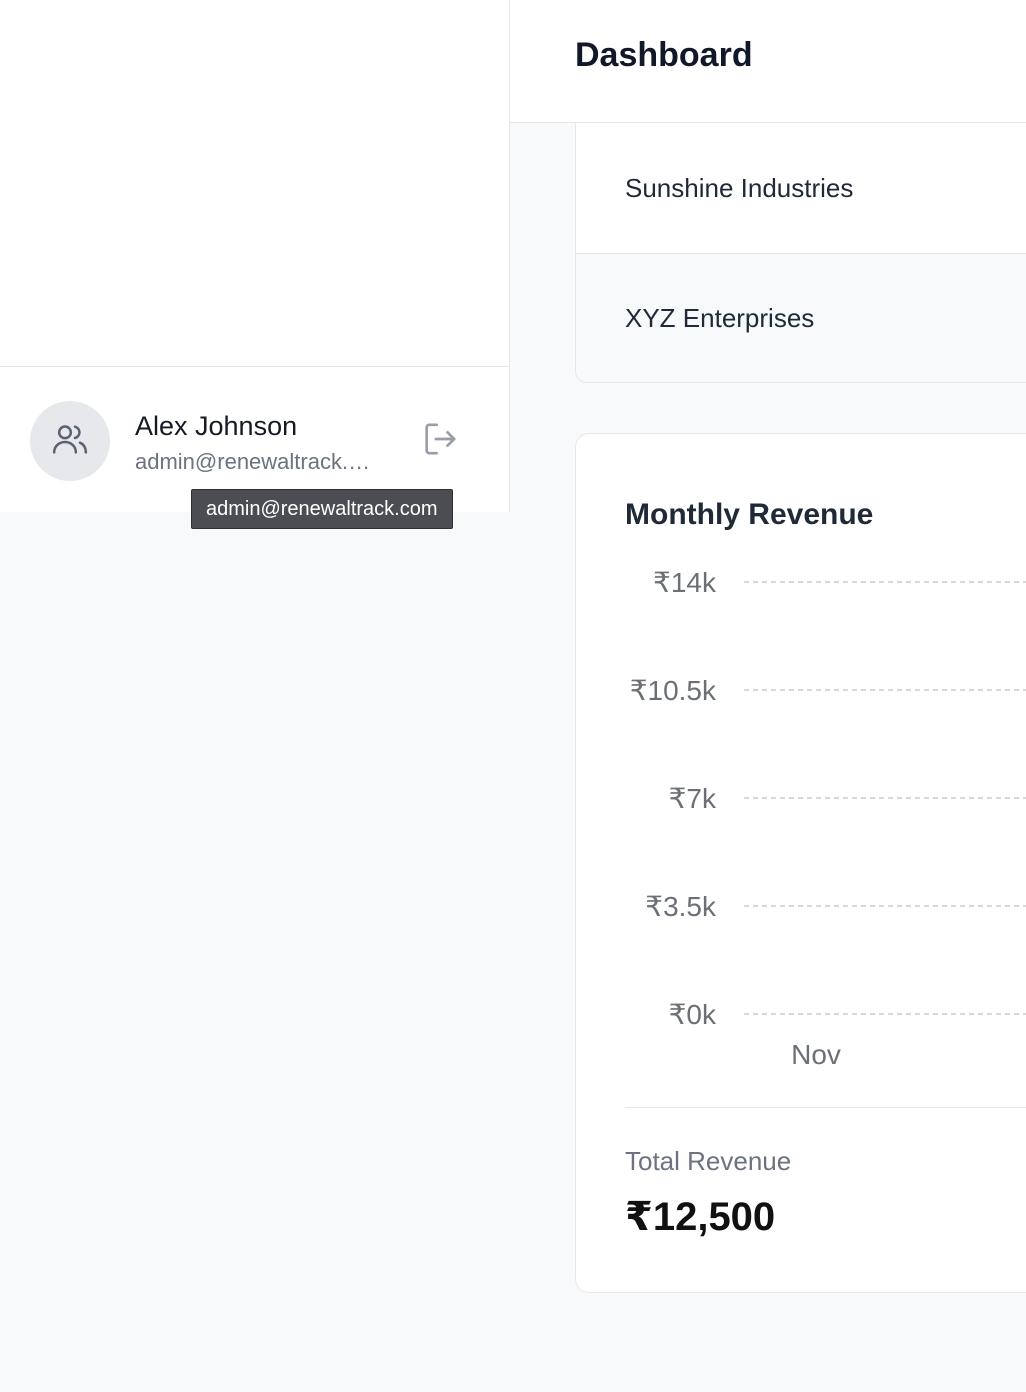 The width and height of the screenshot is (1026, 1392). I want to click on logout-icon, so click(440, 441).